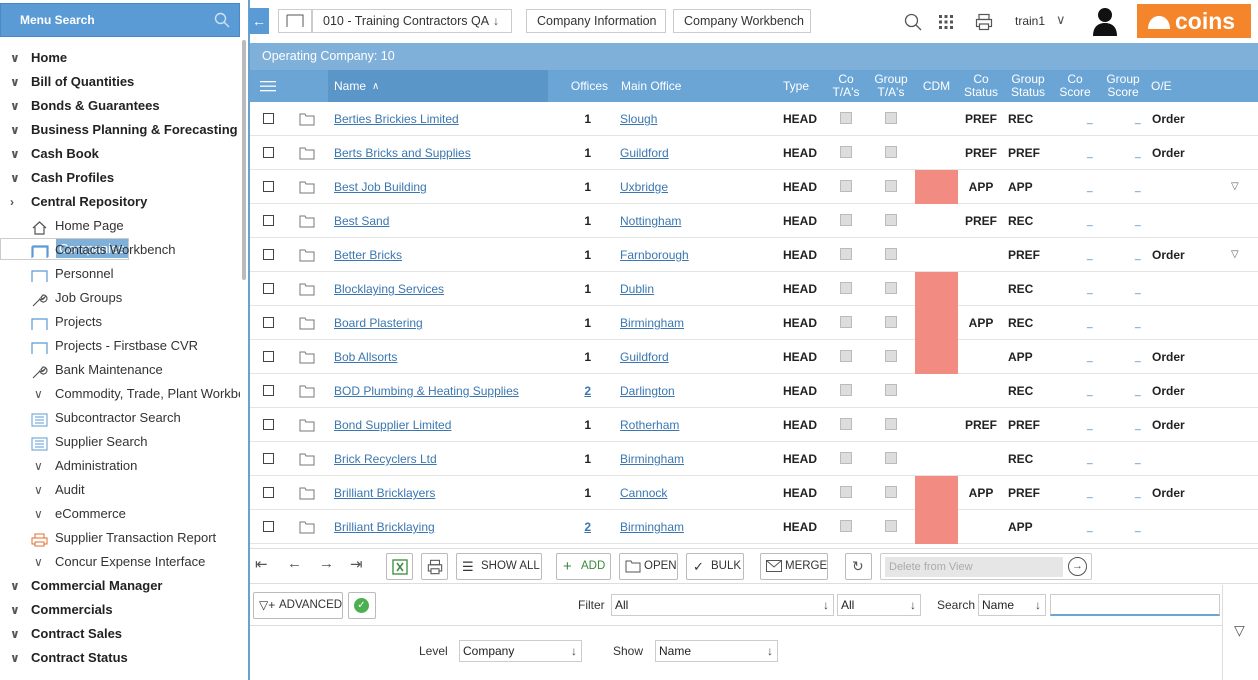 The height and width of the screenshot is (680, 1258). Describe the element at coordinates (722, 605) in the screenshot. I see `filter-select: All ↓` at that location.